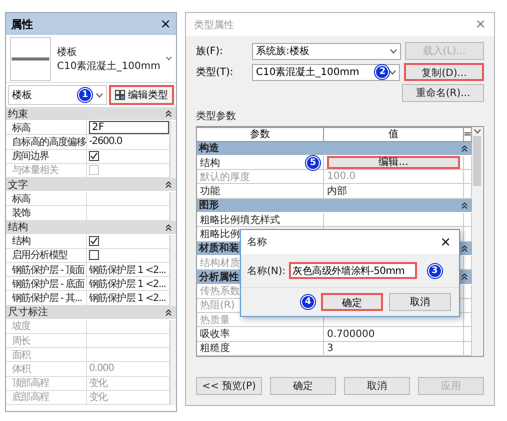 This screenshot has height=421, width=507. I want to click on parameter-label: 吸收率, so click(215, 335).